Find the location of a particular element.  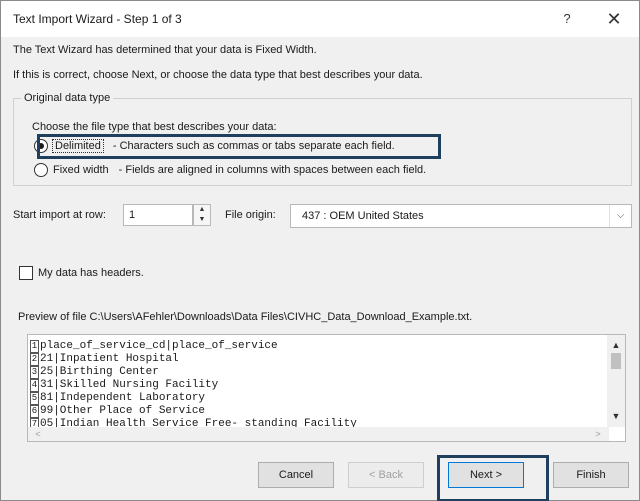

window-title: Text Import Wizard - Step 1 of 3 is located at coordinates (97, 19).